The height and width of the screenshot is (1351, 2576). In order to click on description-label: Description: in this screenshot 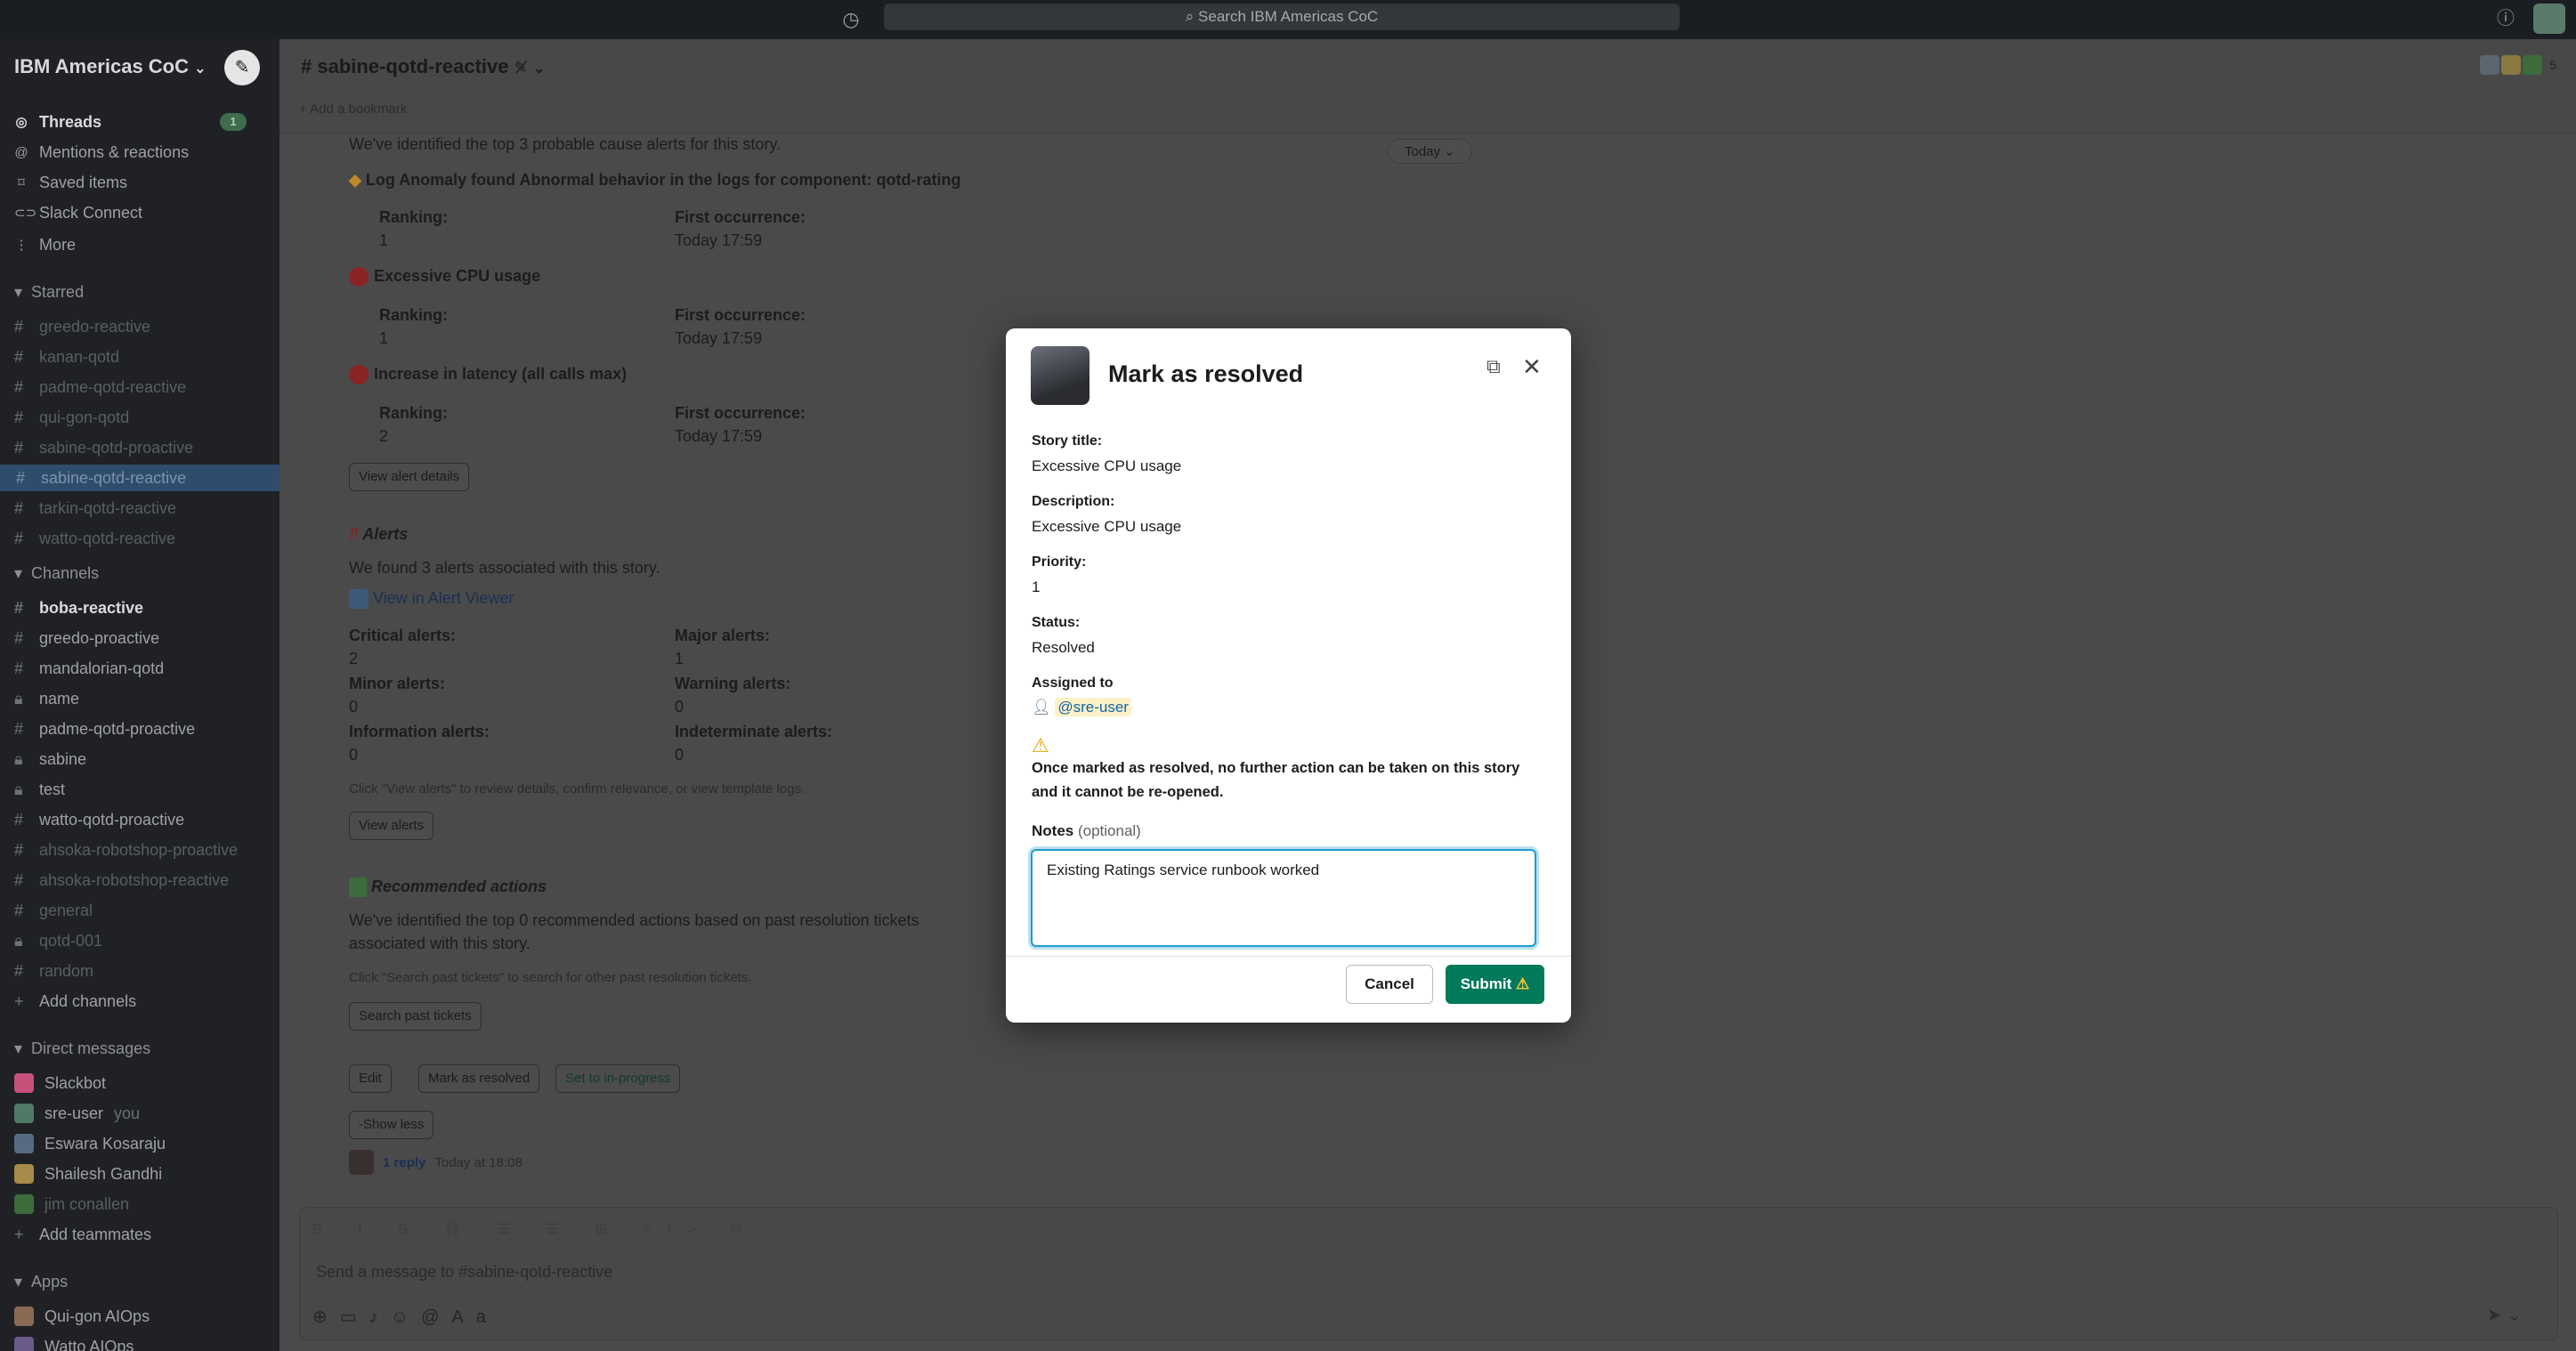, I will do `click(1074, 501)`.